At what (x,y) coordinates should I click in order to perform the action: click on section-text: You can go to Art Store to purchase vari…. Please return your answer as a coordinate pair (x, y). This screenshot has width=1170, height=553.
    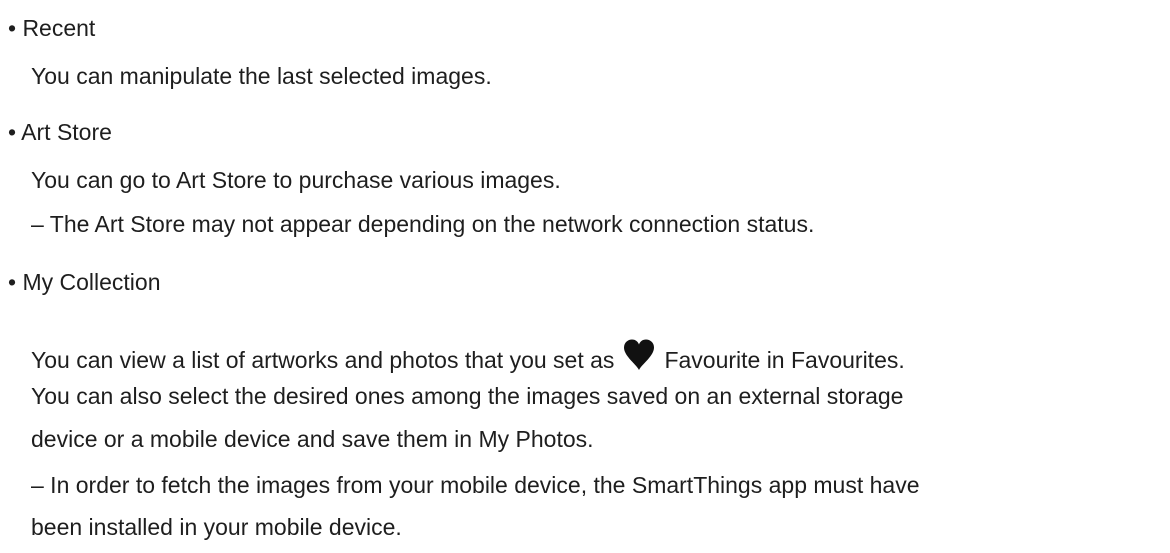
    Looking at the image, I should click on (296, 180).